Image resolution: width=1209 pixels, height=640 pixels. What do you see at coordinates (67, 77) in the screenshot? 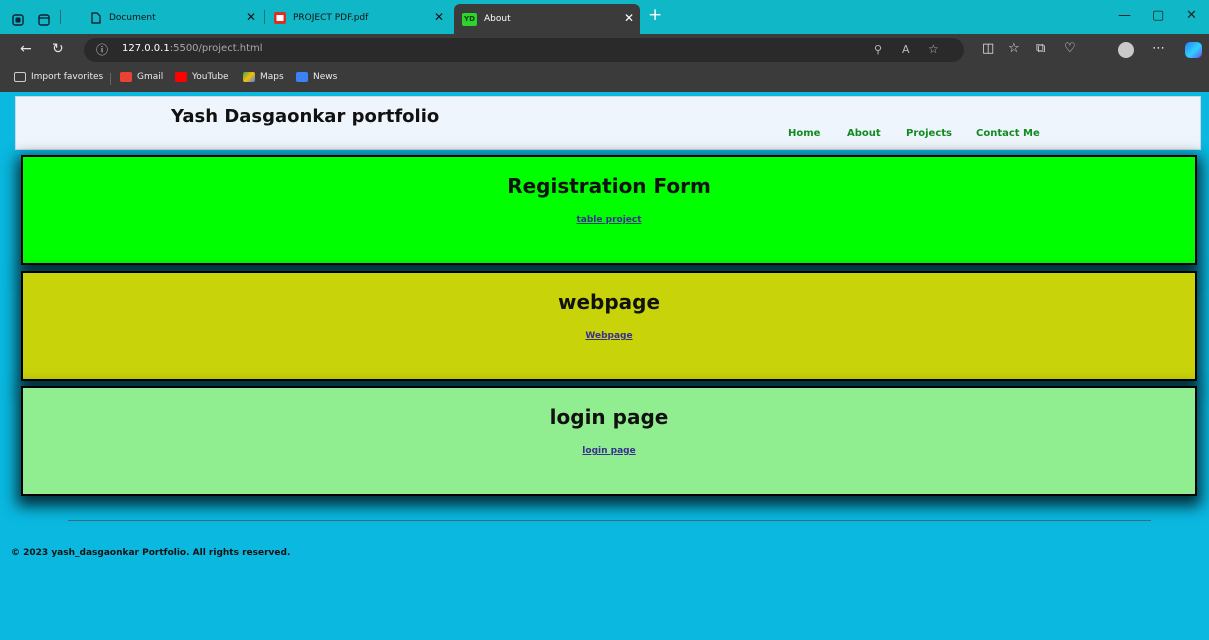
I see `bookmark-label: Import favorites` at bounding box center [67, 77].